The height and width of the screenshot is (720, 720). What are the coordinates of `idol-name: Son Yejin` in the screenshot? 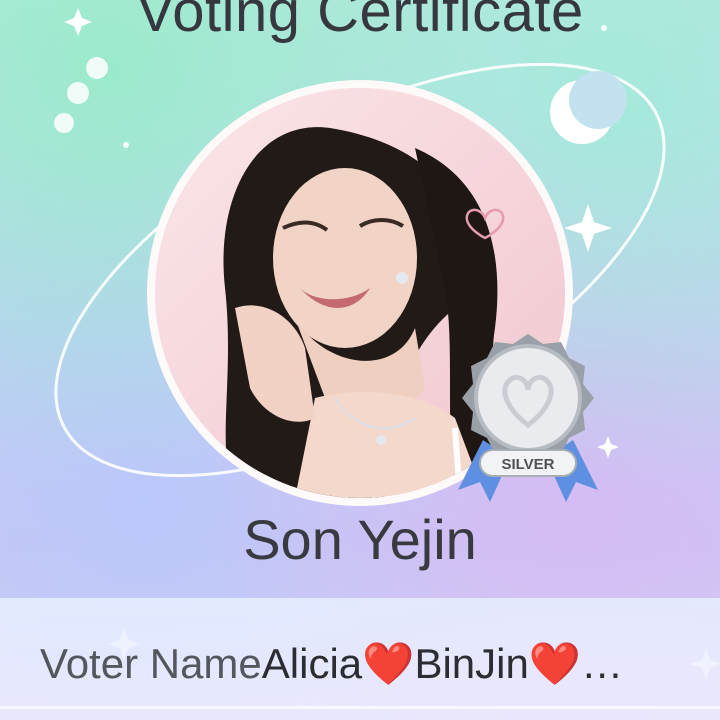 It's located at (360, 539).